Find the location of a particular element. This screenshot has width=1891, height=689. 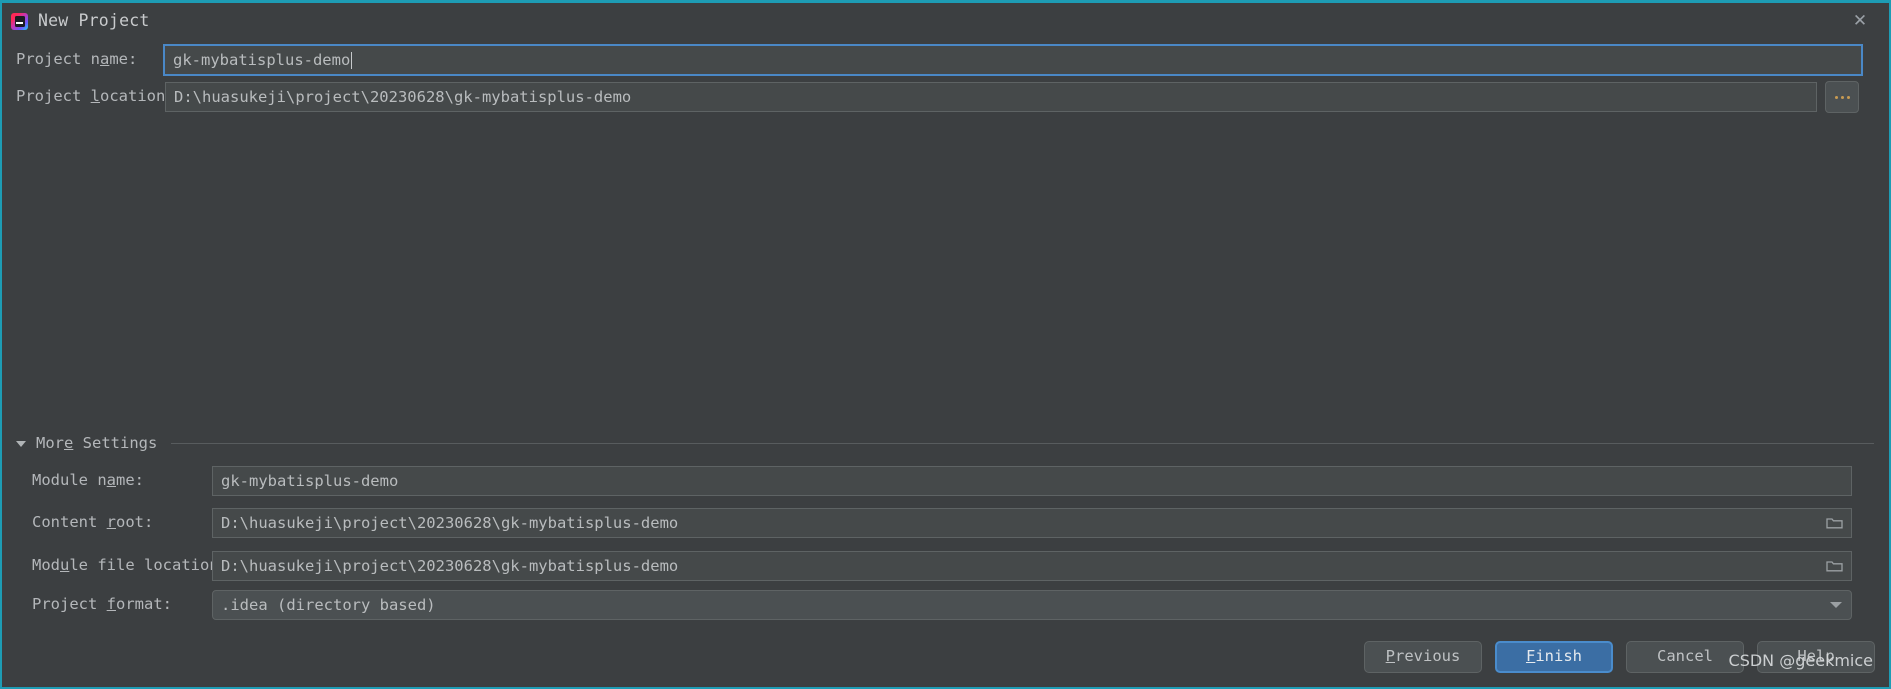

project-format-label: Project format: is located at coordinates (102, 604).